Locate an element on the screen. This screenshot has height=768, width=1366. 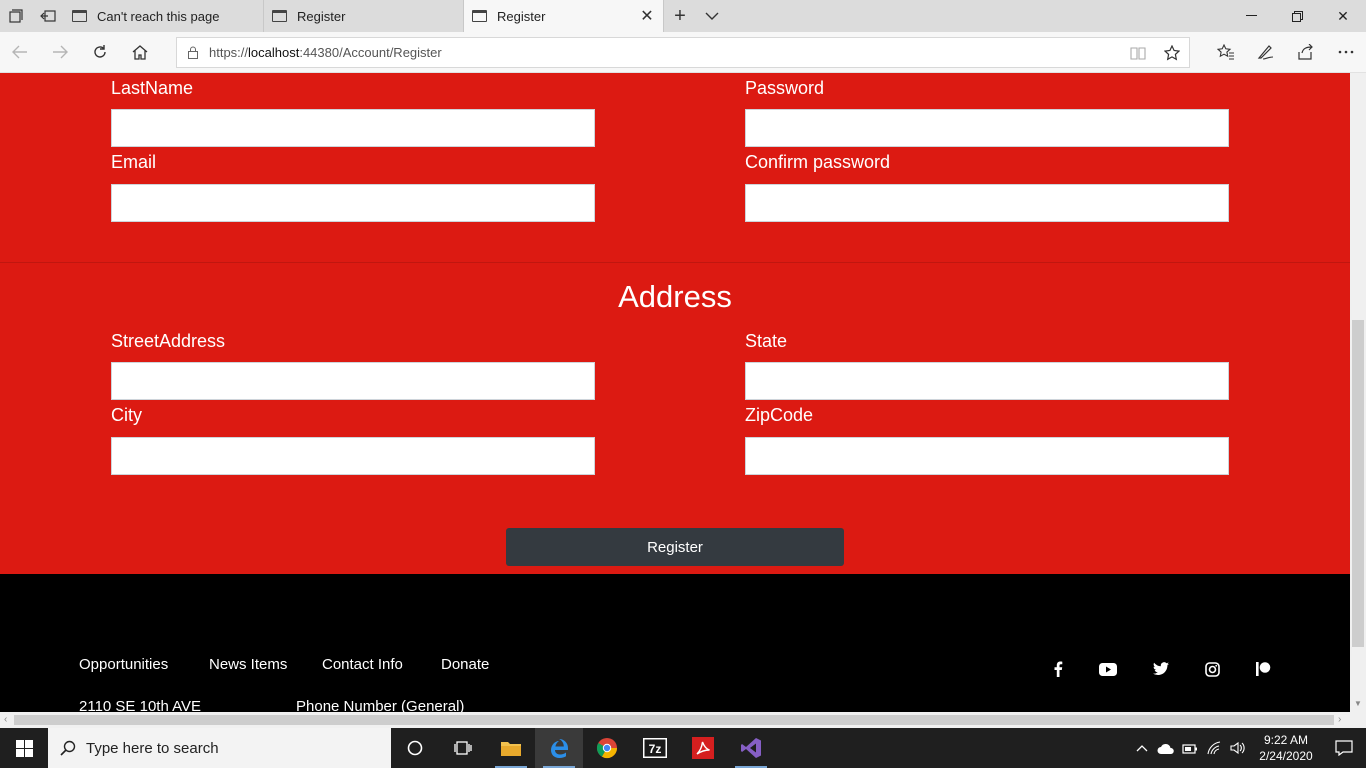
close-tab-icon: ✕ is located at coordinates (647, 16).